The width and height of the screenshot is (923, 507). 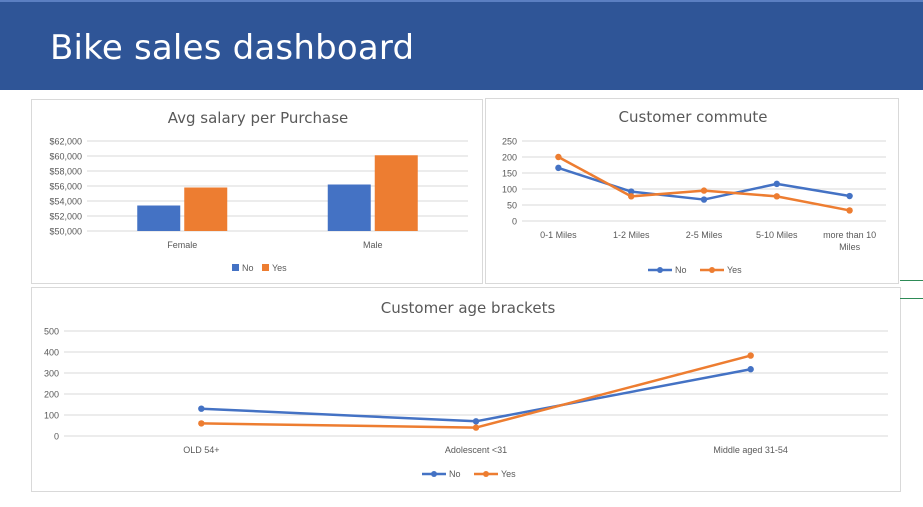 I want to click on x-tick-label: 5-10 Miles, so click(x=777, y=235).